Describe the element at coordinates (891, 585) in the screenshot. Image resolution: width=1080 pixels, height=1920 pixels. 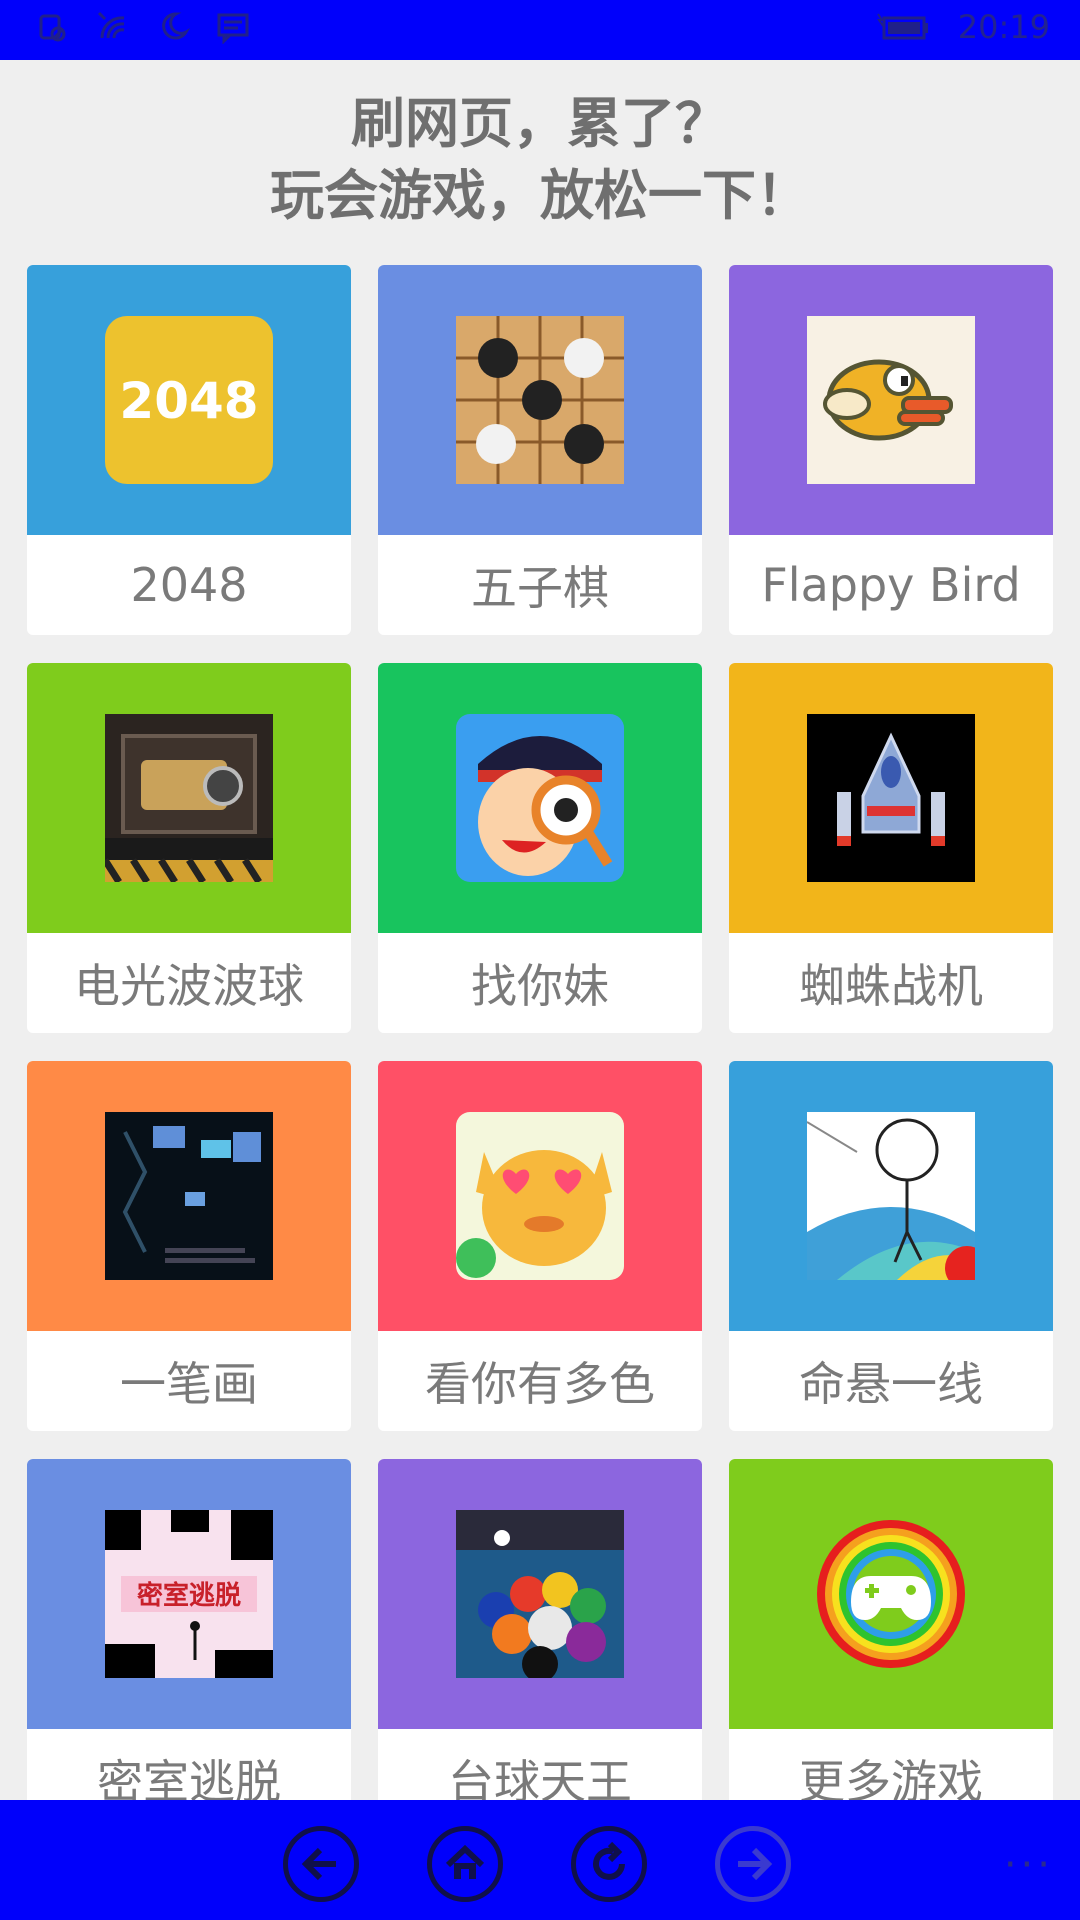
I see `game-label: Flappy Bird` at that location.